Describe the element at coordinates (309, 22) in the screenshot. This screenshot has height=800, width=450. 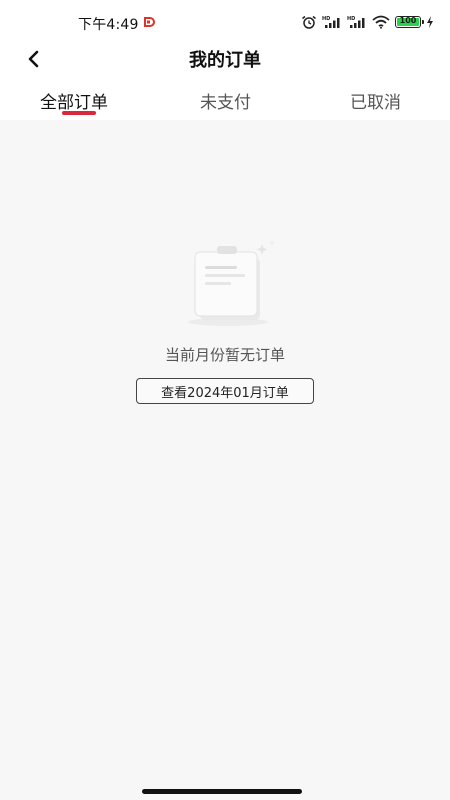
I see `alarm-icon` at that location.